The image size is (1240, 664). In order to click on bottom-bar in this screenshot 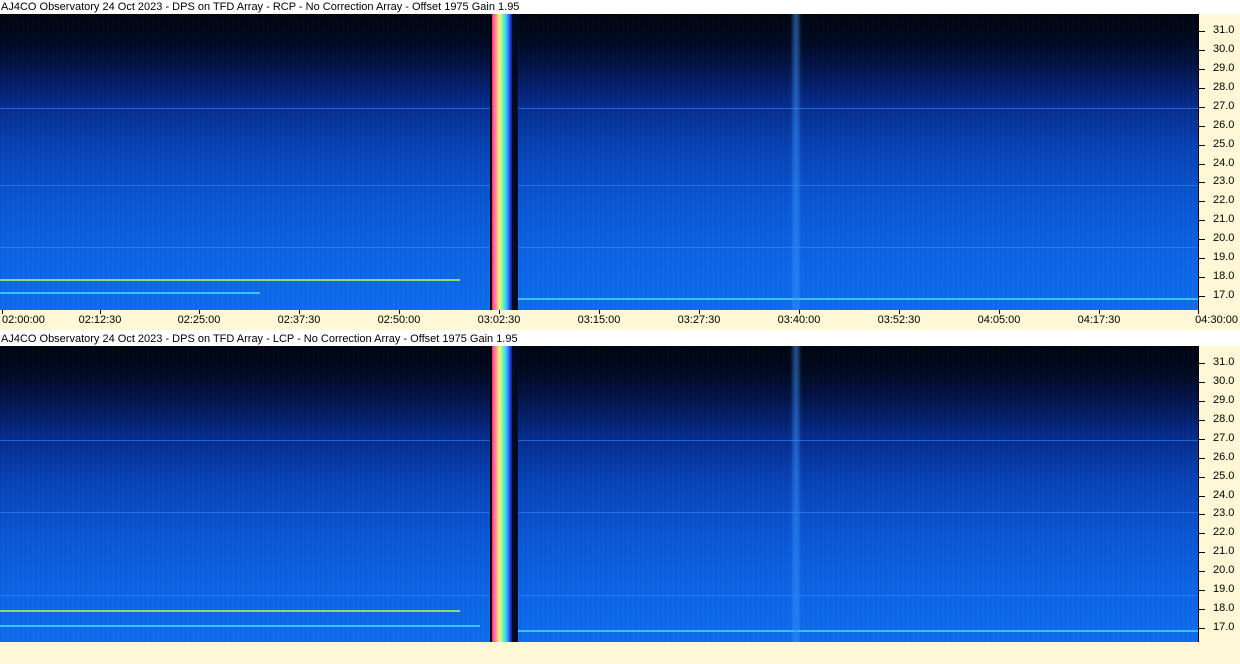, I will do `click(620, 653)`.